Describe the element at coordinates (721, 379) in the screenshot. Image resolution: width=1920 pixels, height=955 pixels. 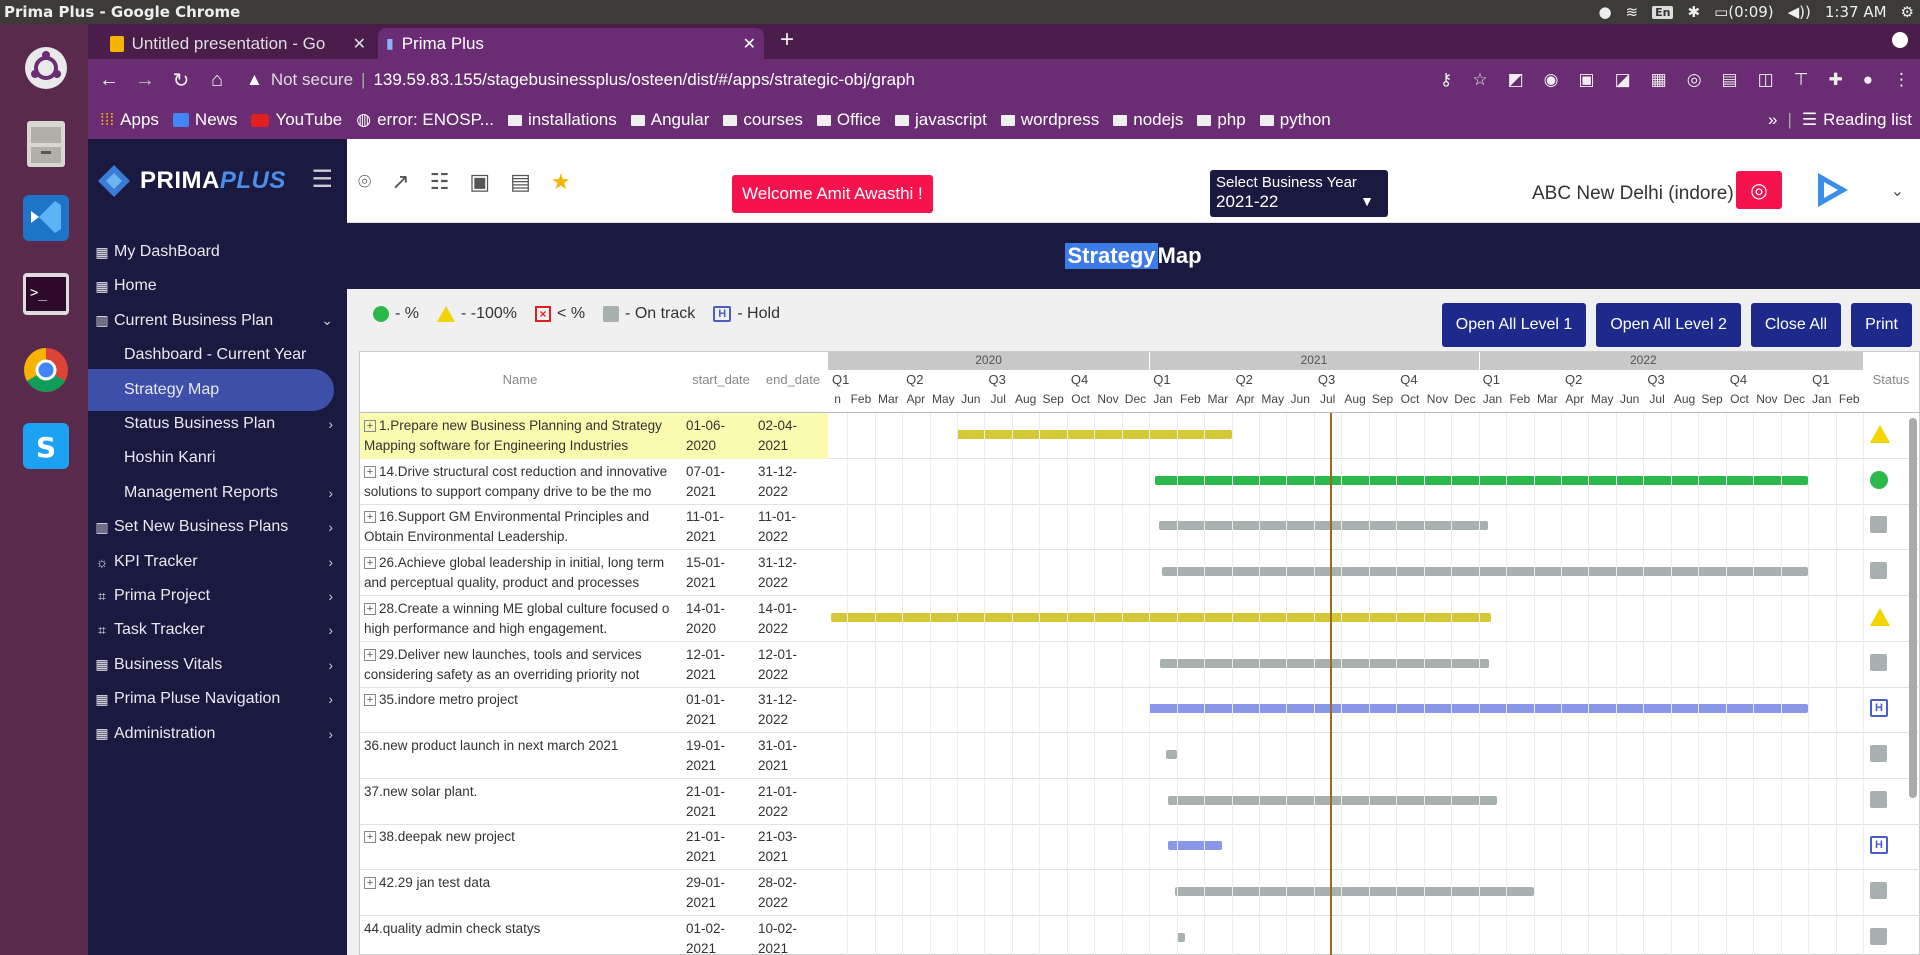
I see `col-start-header: start_date` at that location.